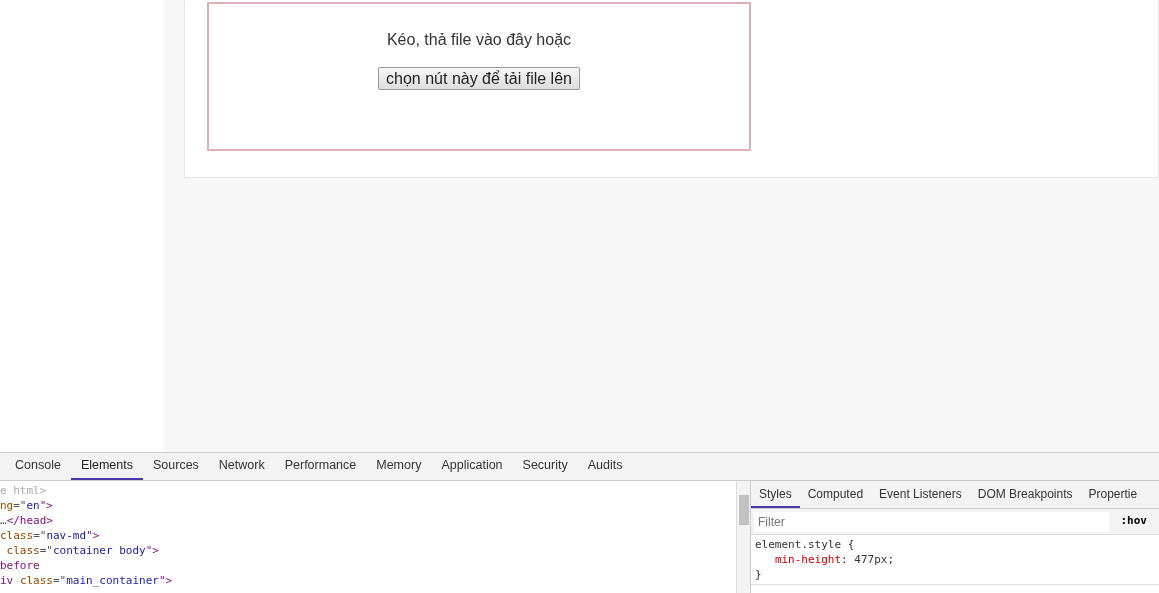 Image resolution: width=1159 pixels, height=593 pixels. What do you see at coordinates (479, 78) in the screenshot?
I see `upload-button: chọn nút này để tải file lên` at bounding box center [479, 78].